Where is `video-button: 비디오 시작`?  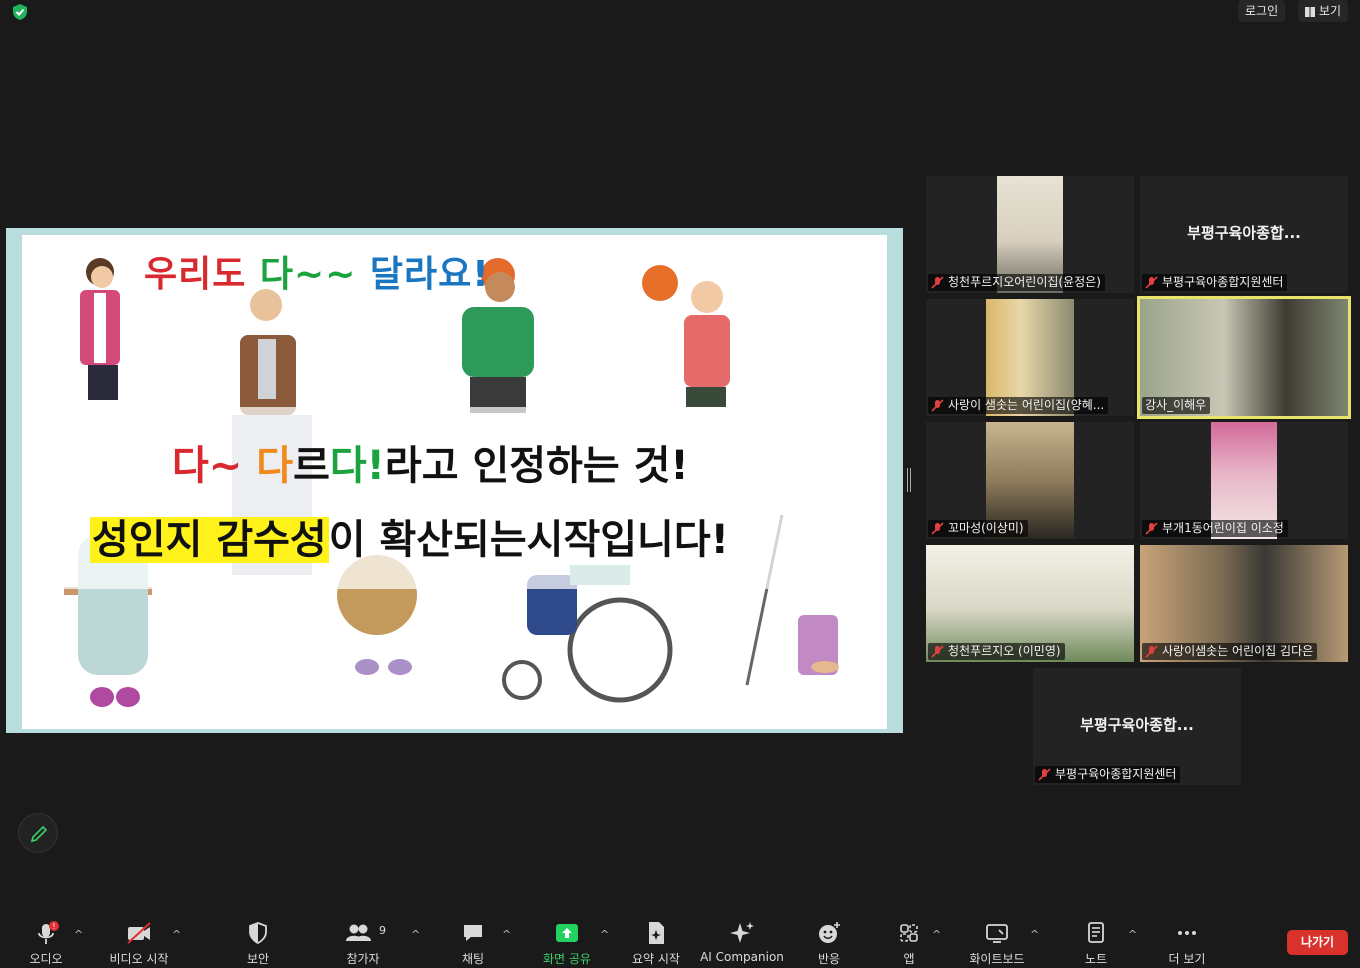 video-button: 비디오 시작 is located at coordinates (139, 943).